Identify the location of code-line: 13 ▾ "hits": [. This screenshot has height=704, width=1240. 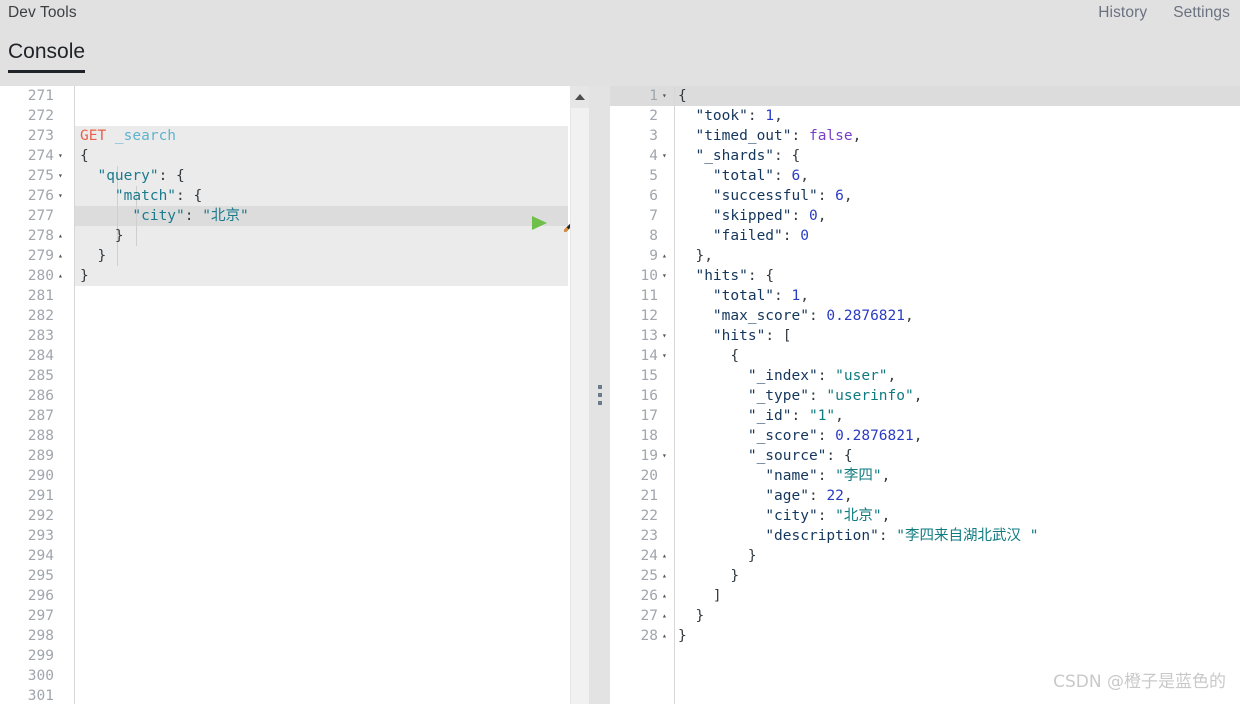
(925, 336).